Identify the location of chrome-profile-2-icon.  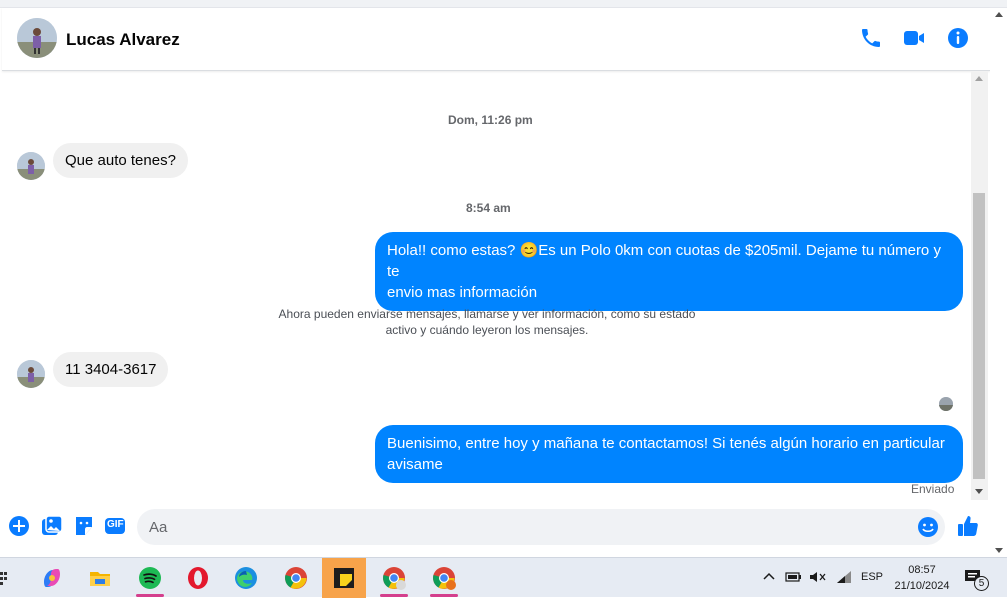
(444, 578).